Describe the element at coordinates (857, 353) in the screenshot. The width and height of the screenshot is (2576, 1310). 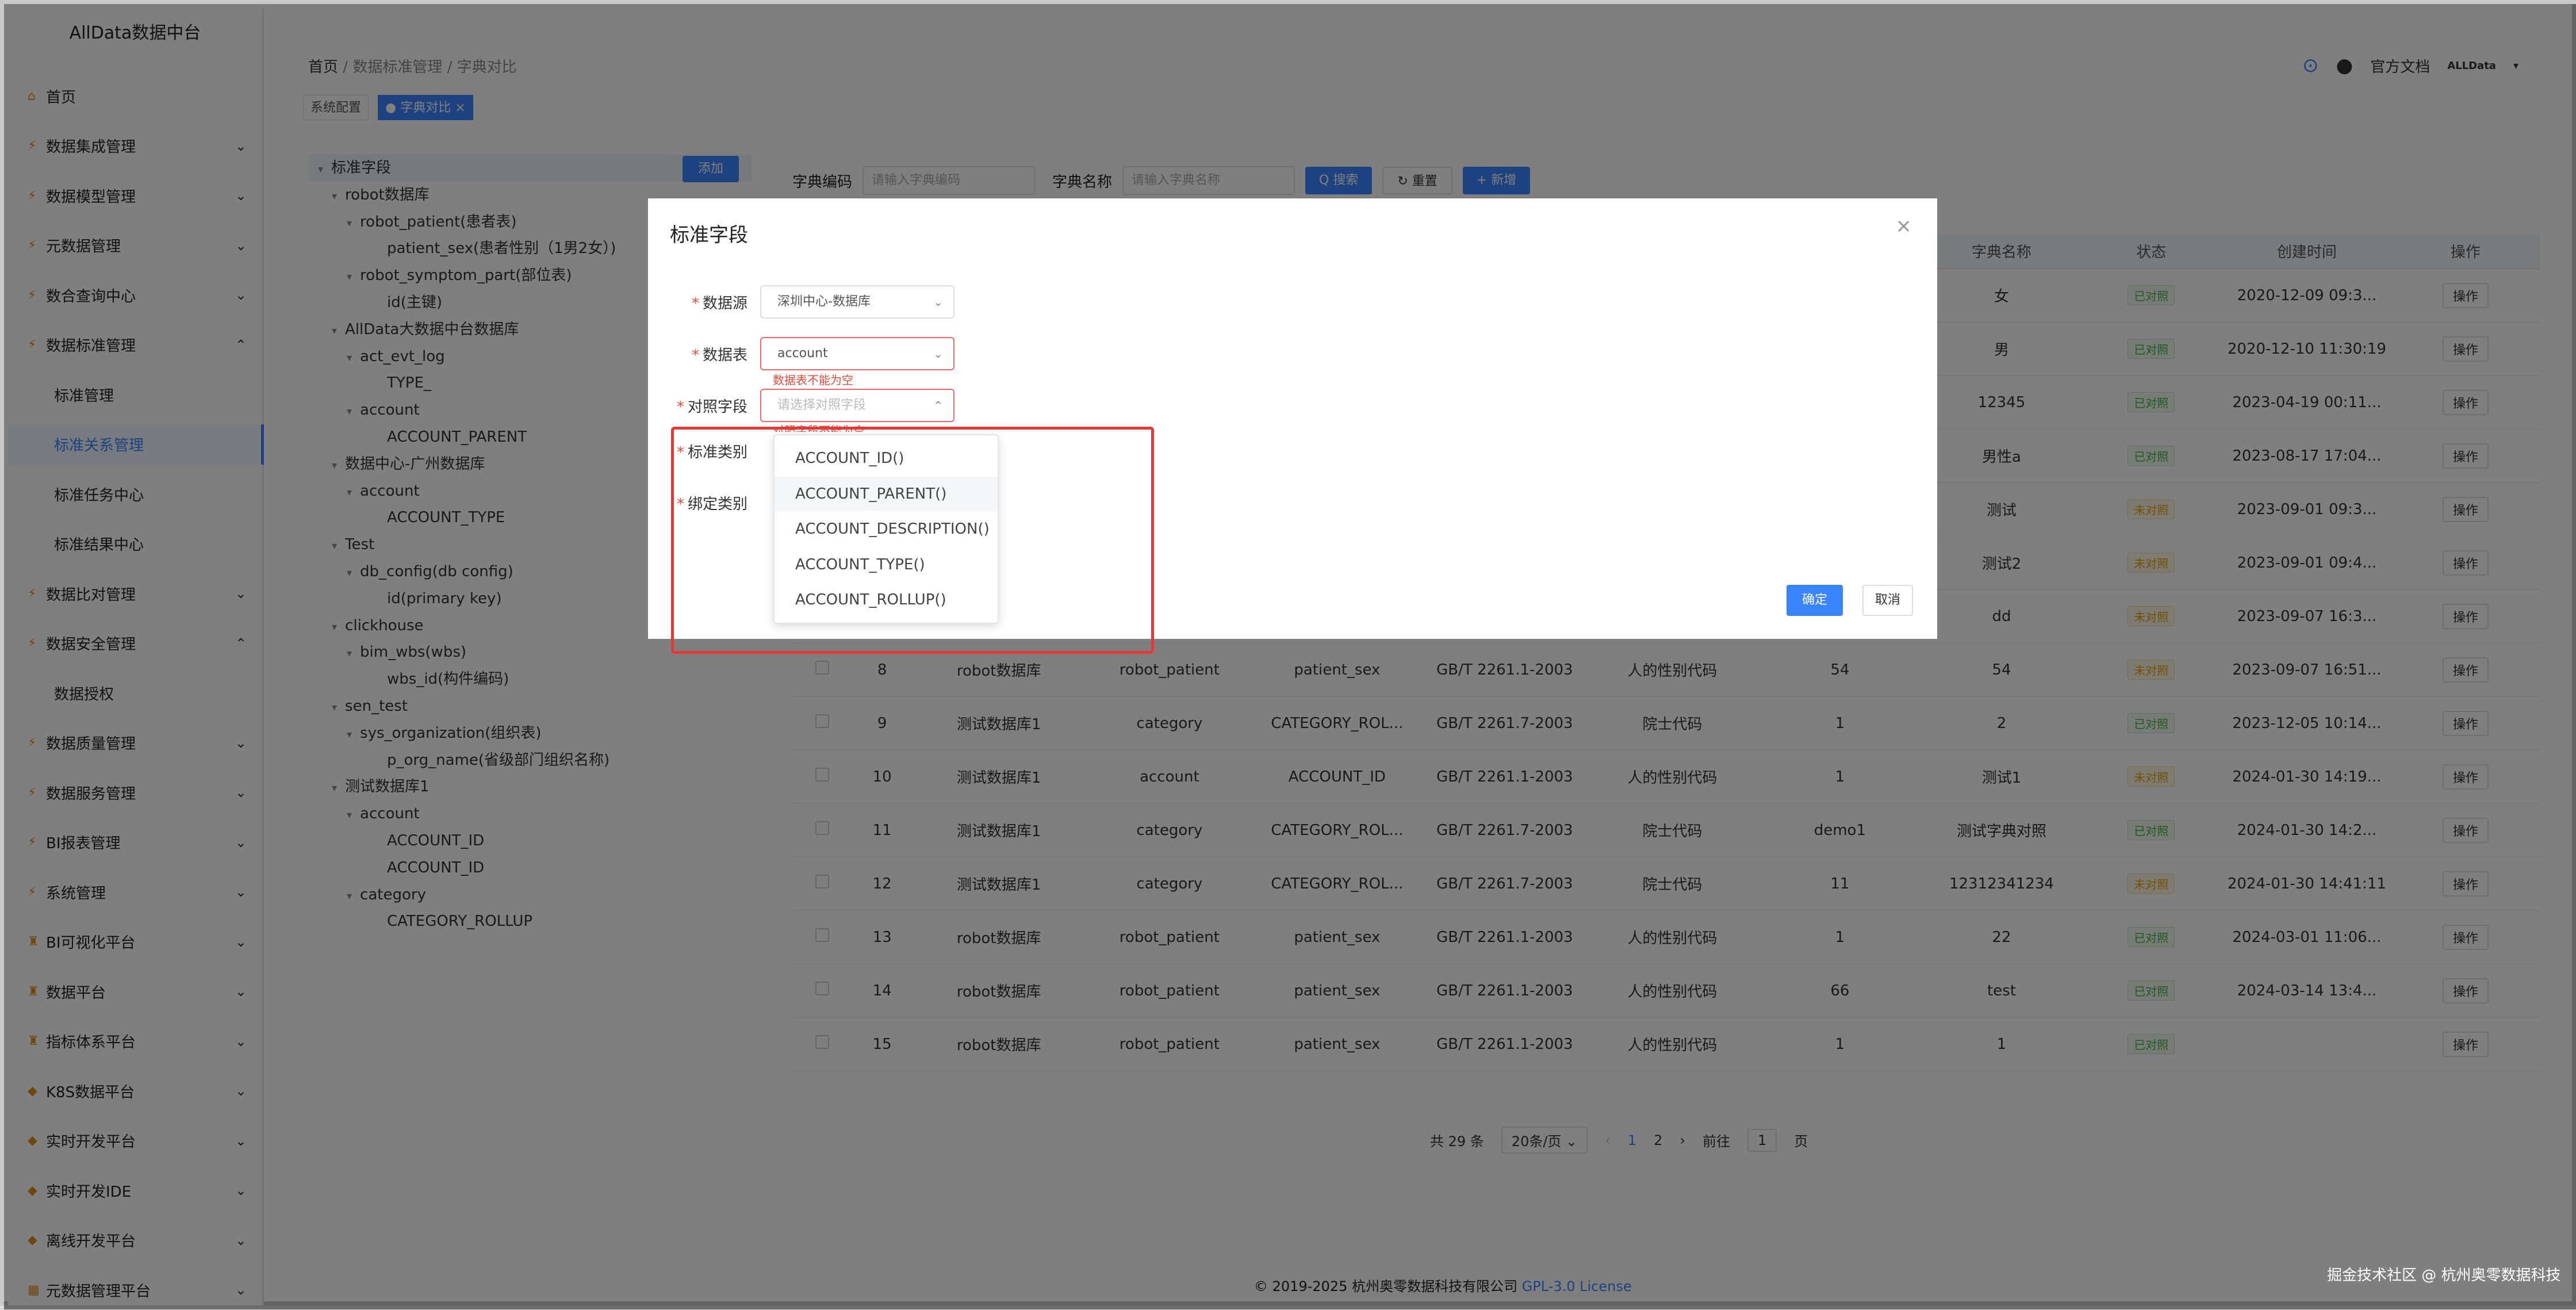
I see `table-select: account ⌄` at that location.